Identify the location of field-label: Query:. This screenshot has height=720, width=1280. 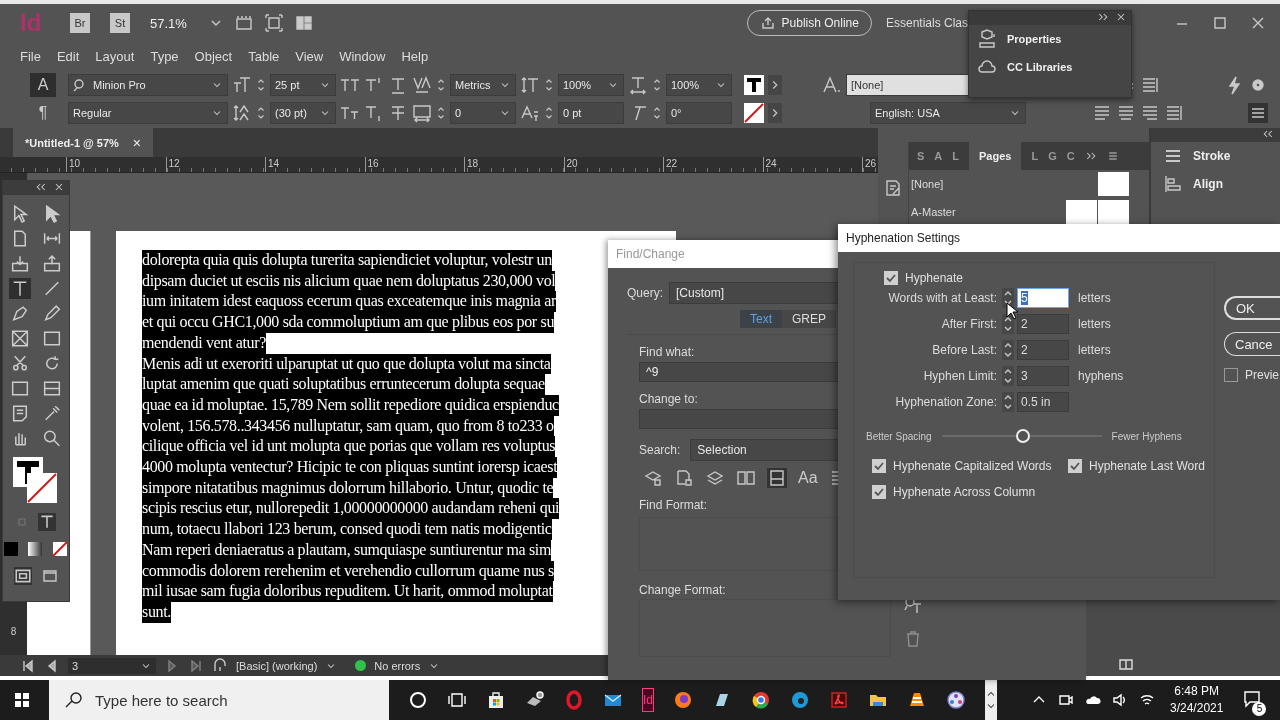
(645, 293).